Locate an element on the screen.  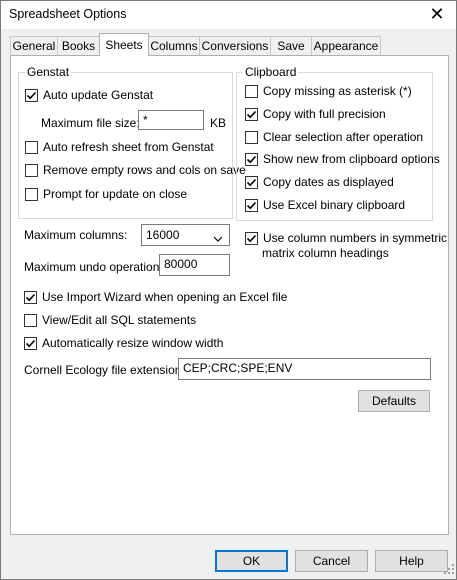
clear-selection-label: Clear selection after operation is located at coordinates (343, 137).